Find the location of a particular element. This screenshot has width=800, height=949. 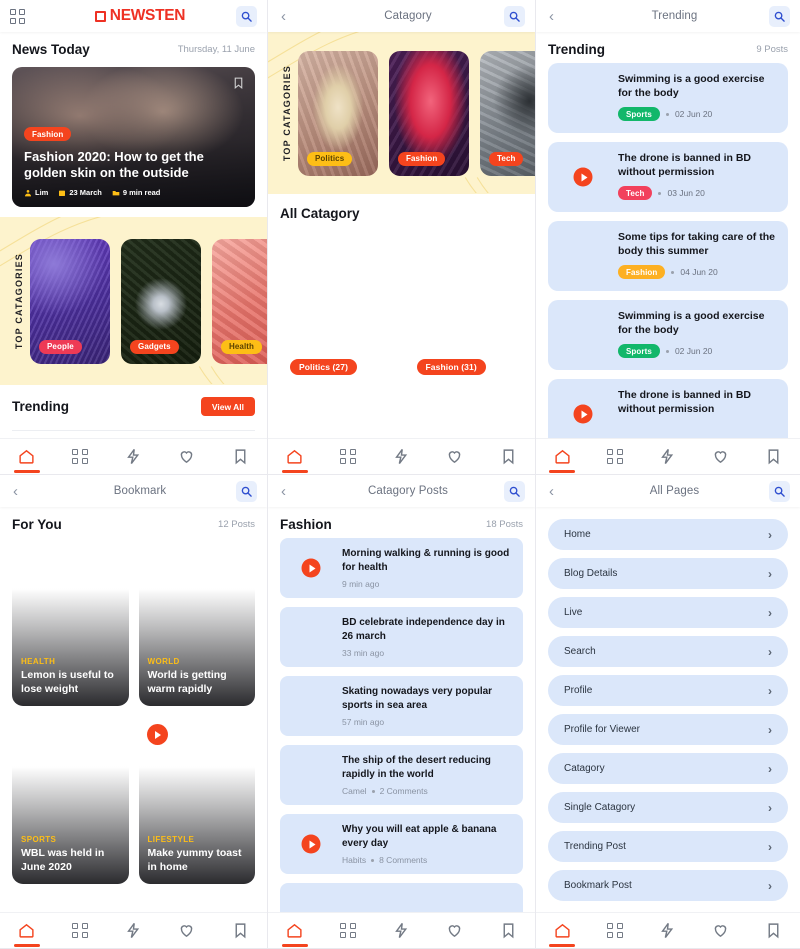

card-title: WBL was held in June 2020 is located at coordinates (63, 860).